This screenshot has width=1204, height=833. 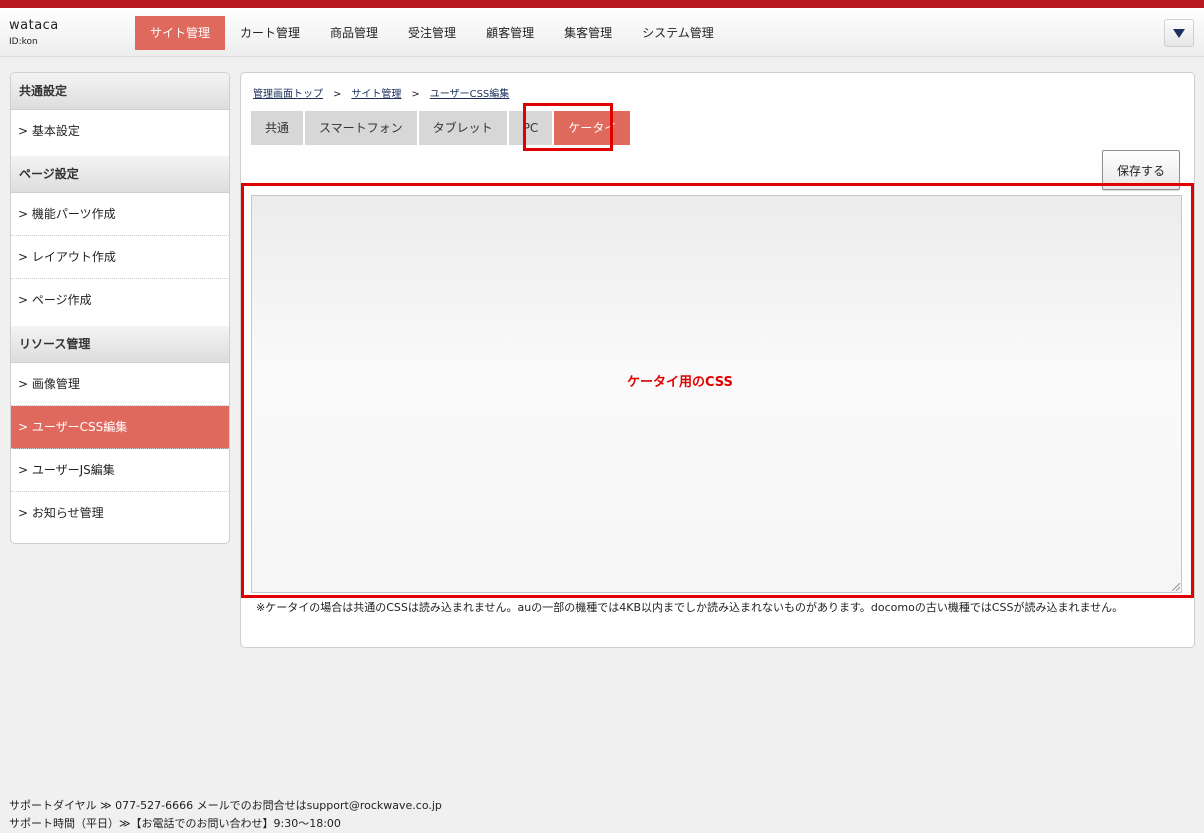 I want to click on sidebar-item-images: > 画像管理, so click(x=120, y=384).